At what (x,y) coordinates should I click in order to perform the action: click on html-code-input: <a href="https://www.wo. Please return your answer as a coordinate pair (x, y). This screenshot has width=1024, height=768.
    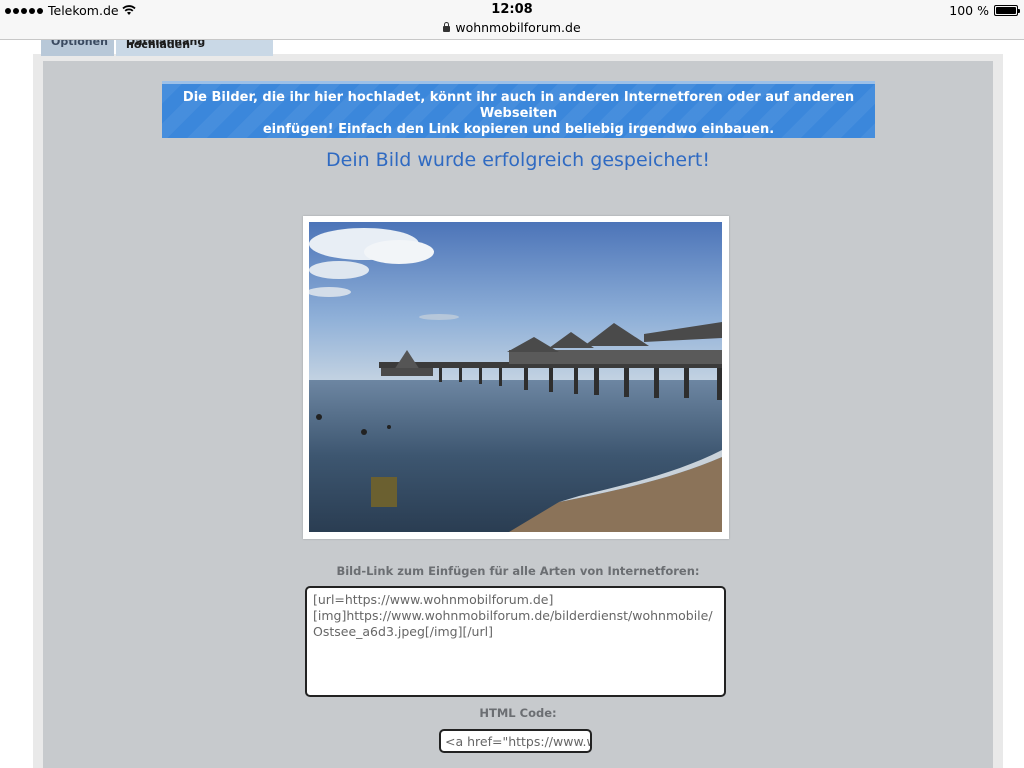
    Looking at the image, I should click on (515, 741).